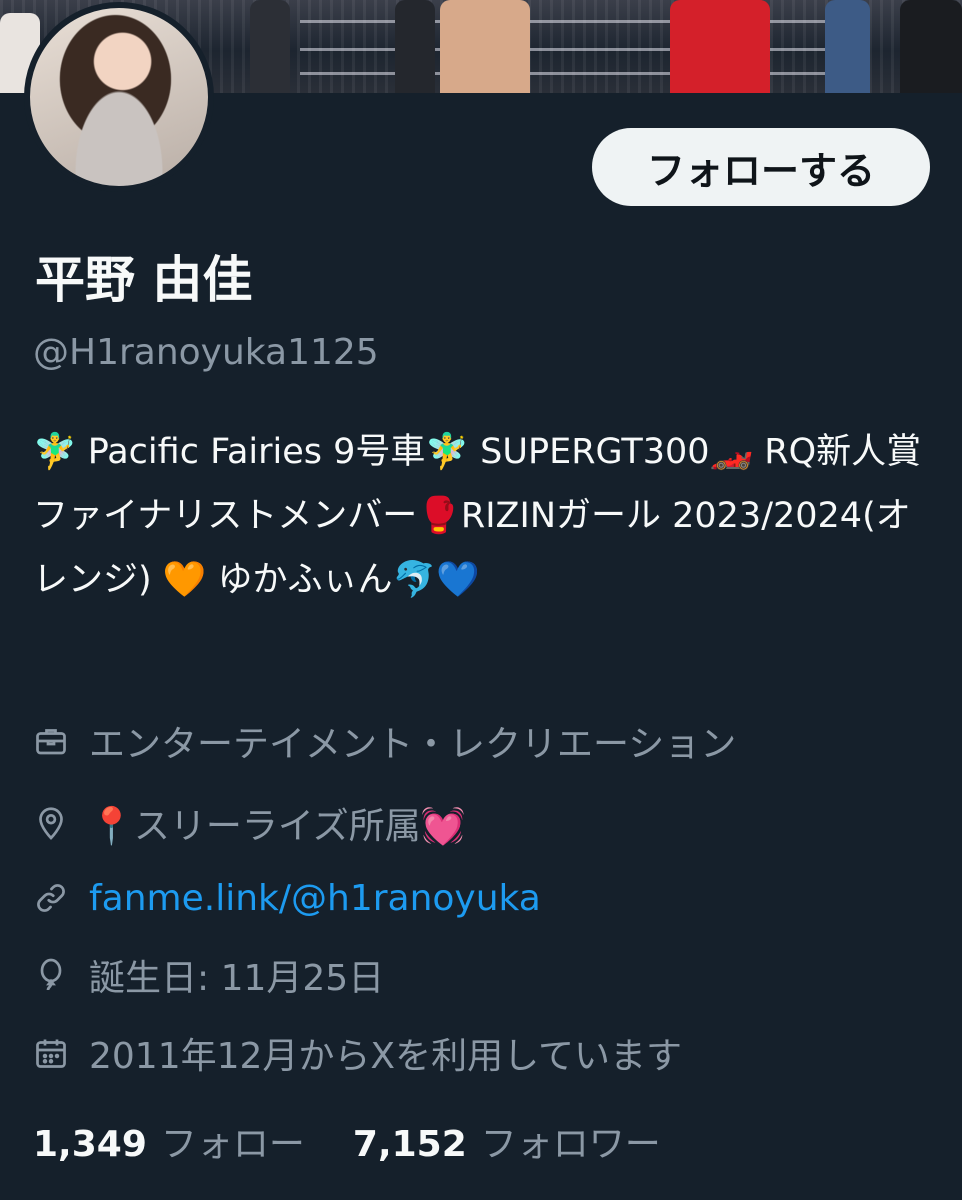 The width and height of the screenshot is (962, 1200). What do you see at coordinates (51, 1053) in the screenshot?
I see `calendar-icon` at bounding box center [51, 1053].